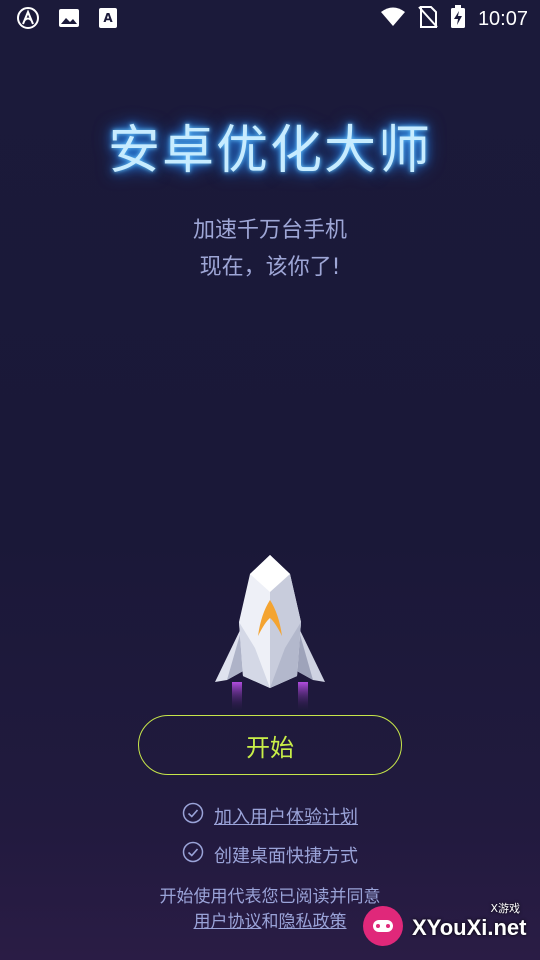  I want to click on rocket-icon, so click(270, 632).